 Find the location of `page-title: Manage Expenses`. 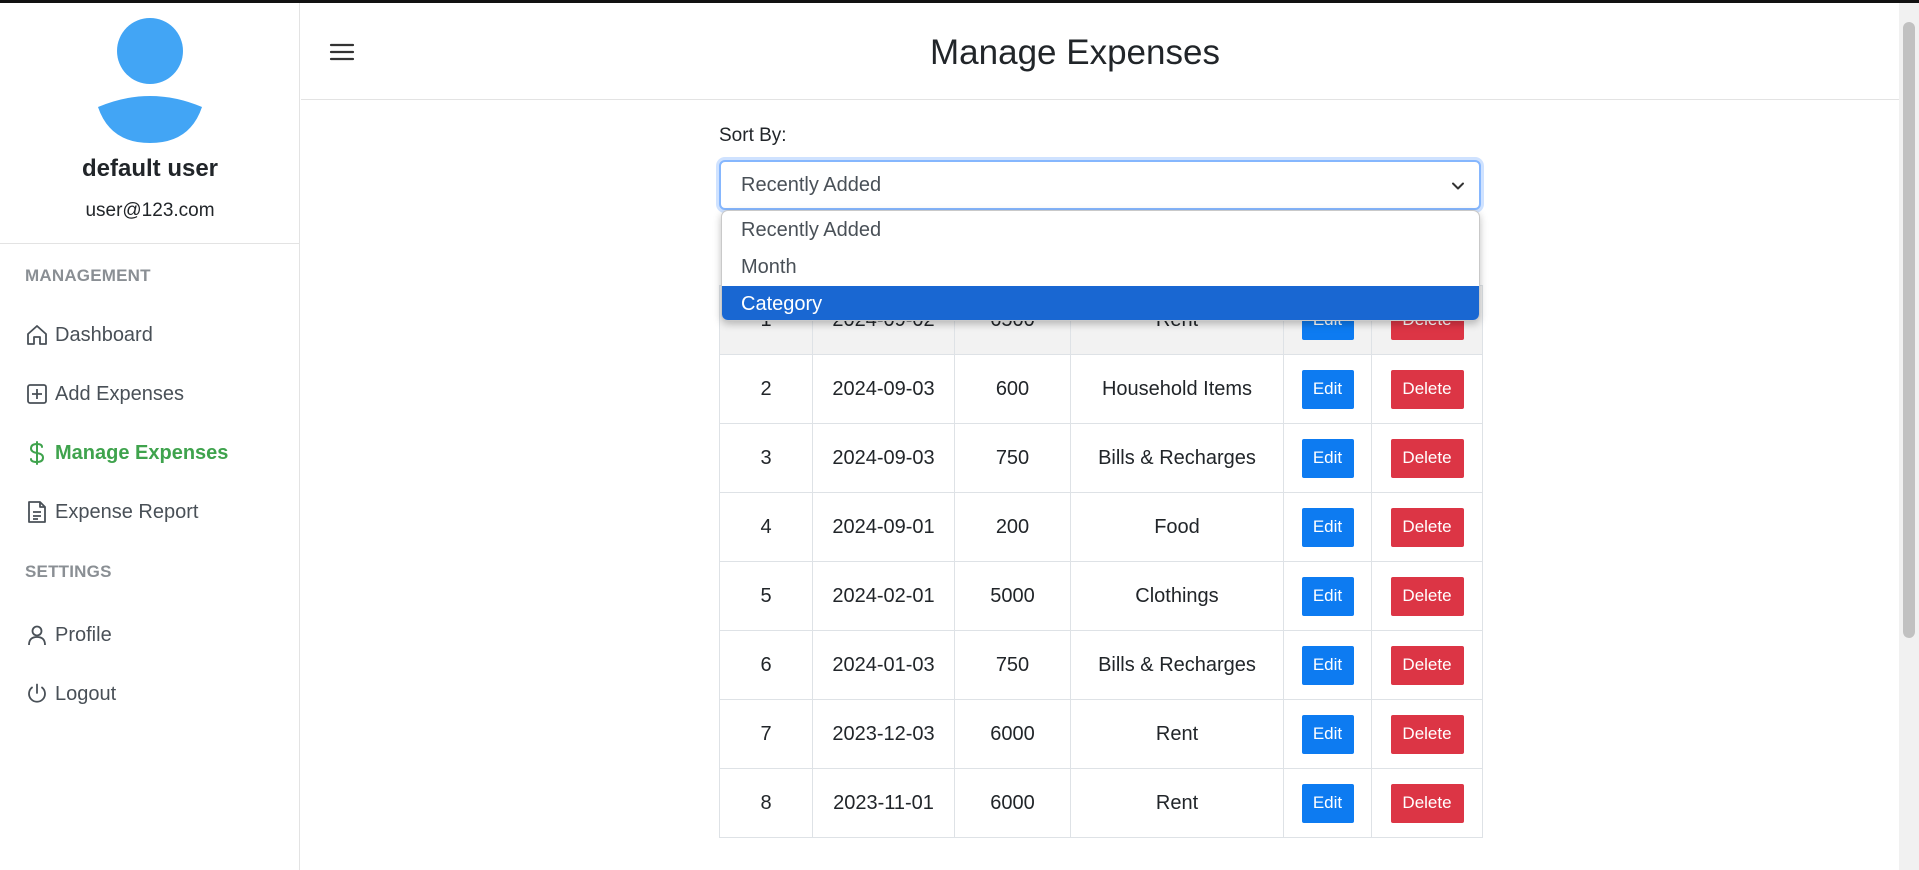

page-title: Manage Expenses is located at coordinates (1075, 52).